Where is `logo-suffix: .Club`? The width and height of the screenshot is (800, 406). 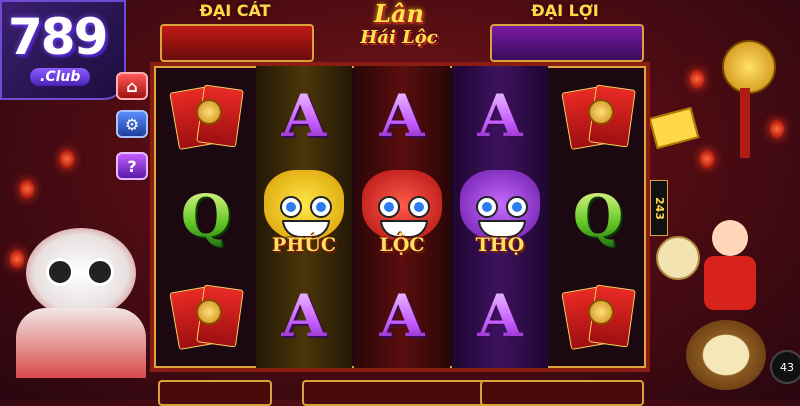
logo-suffix: .Club is located at coordinates (60, 77).